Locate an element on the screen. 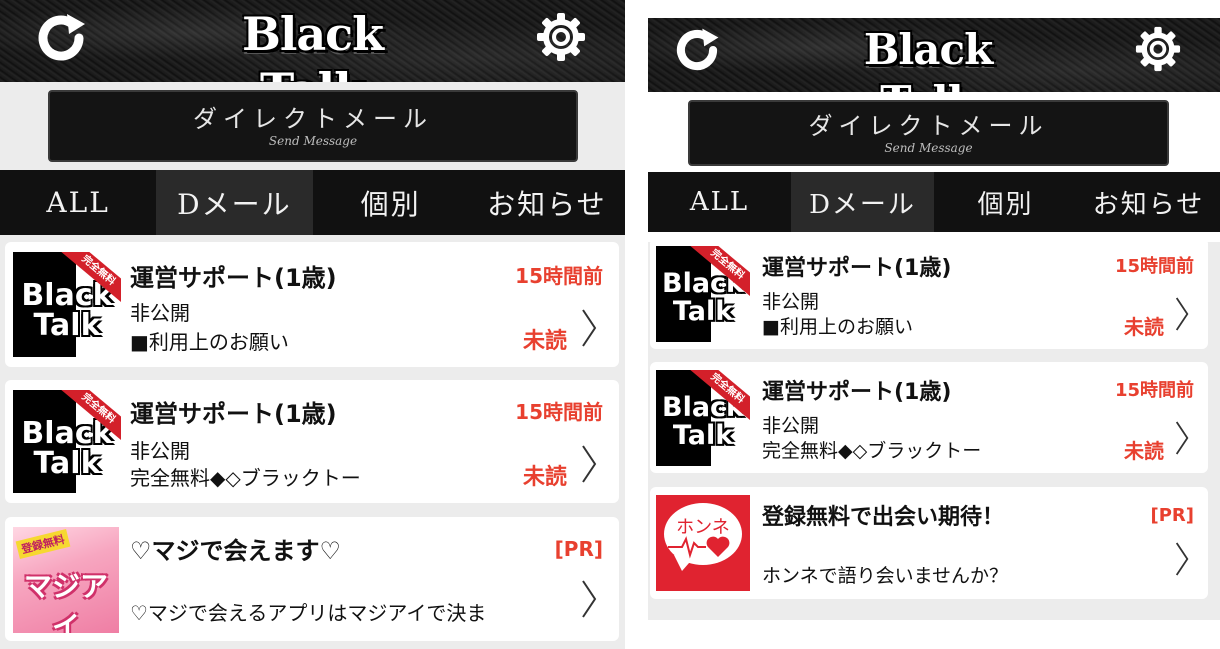  list-item-pr: ホンネ 登録無料で出会い期待！ [PR] ホンネで語り会いませんか？ is located at coordinates (929, 543).